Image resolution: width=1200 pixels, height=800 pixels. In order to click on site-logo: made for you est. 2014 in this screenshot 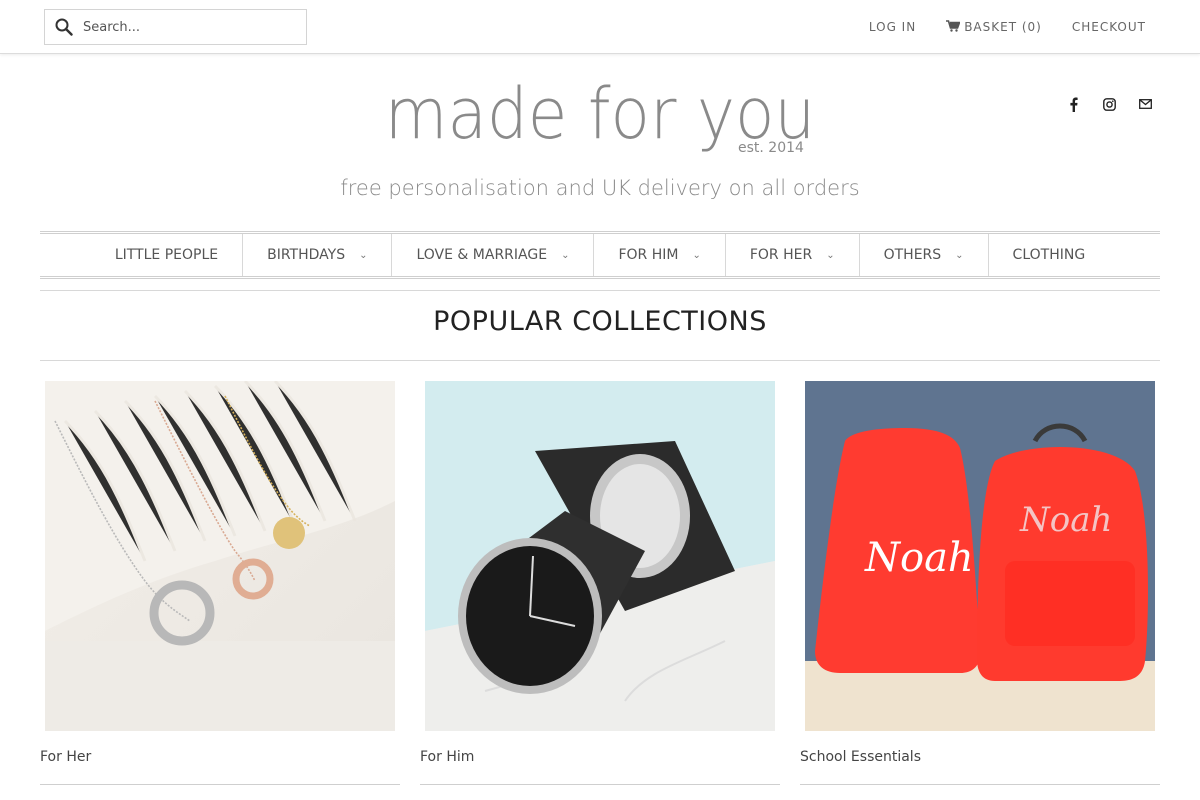, I will do `click(600, 114)`.